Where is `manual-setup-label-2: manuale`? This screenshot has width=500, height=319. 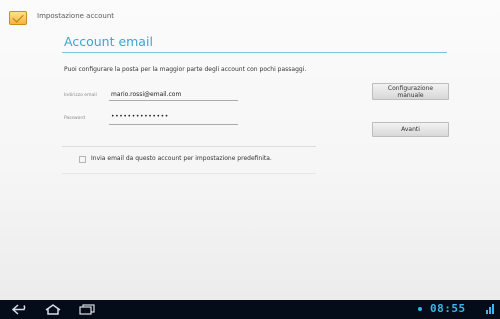 manual-setup-label-2: manuale is located at coordinates (410, 95).